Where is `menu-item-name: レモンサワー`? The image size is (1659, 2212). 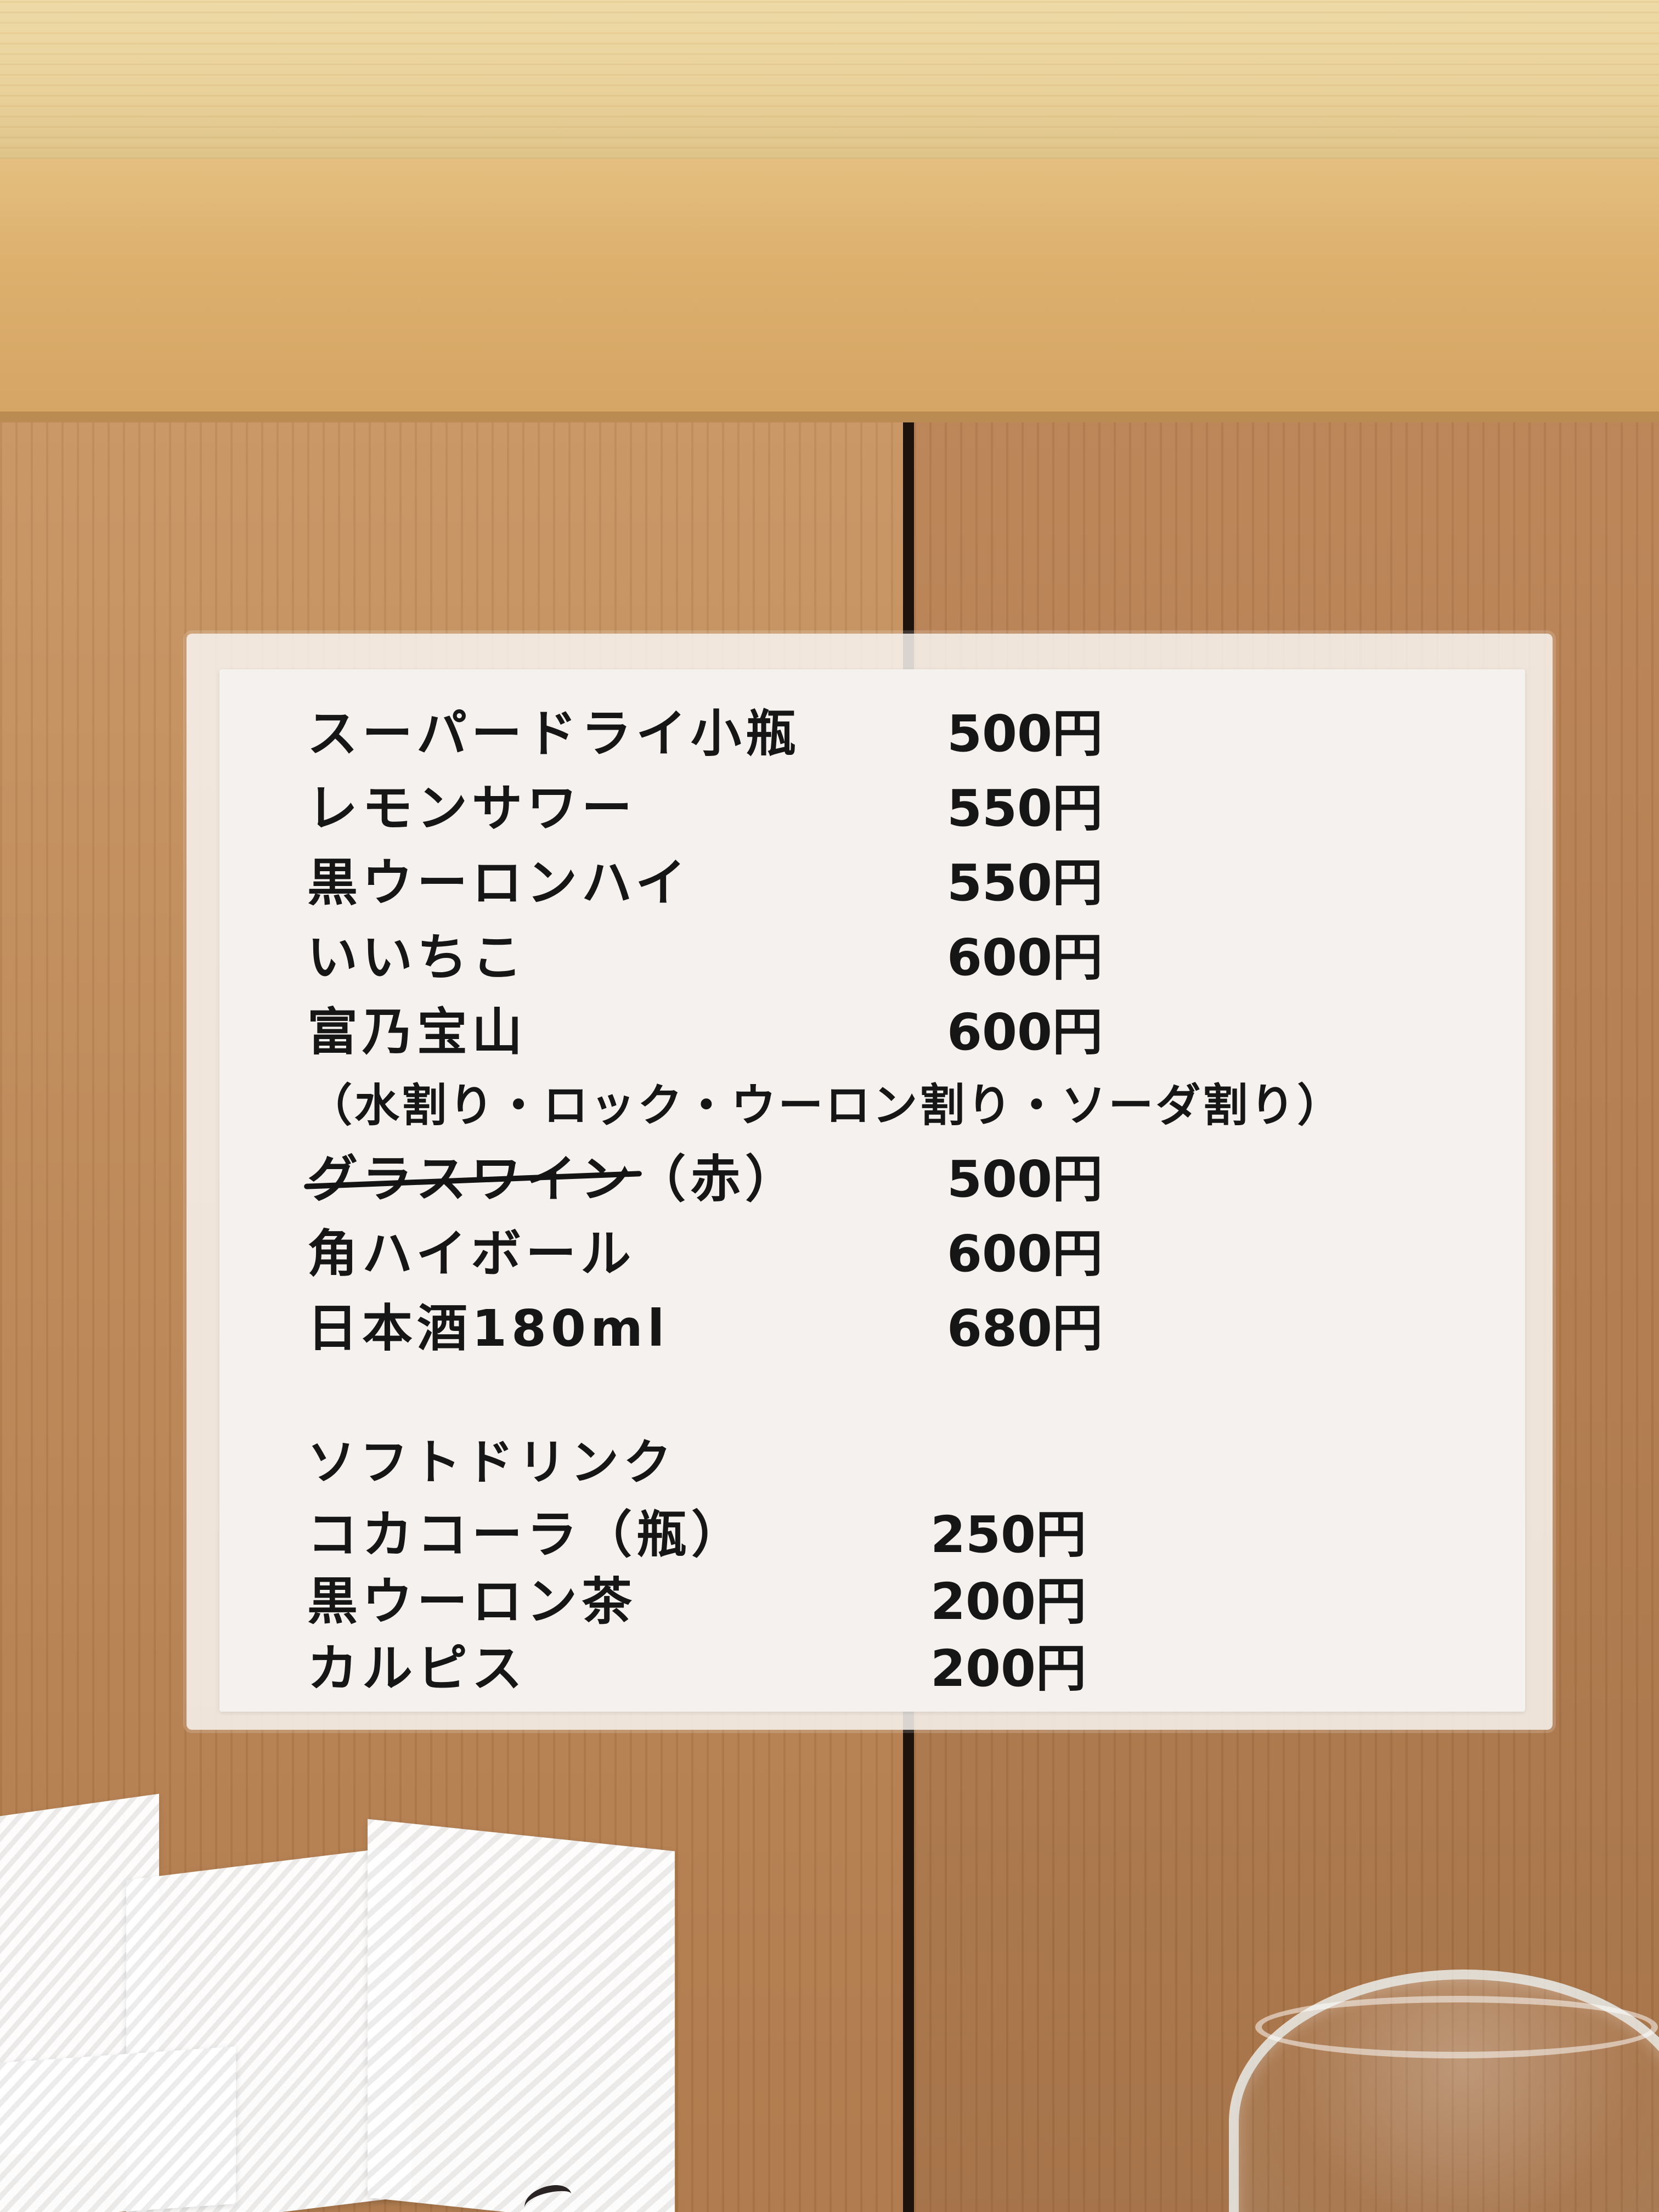
menu-item-name: レモンサワー is located at coordinates (472, 809).